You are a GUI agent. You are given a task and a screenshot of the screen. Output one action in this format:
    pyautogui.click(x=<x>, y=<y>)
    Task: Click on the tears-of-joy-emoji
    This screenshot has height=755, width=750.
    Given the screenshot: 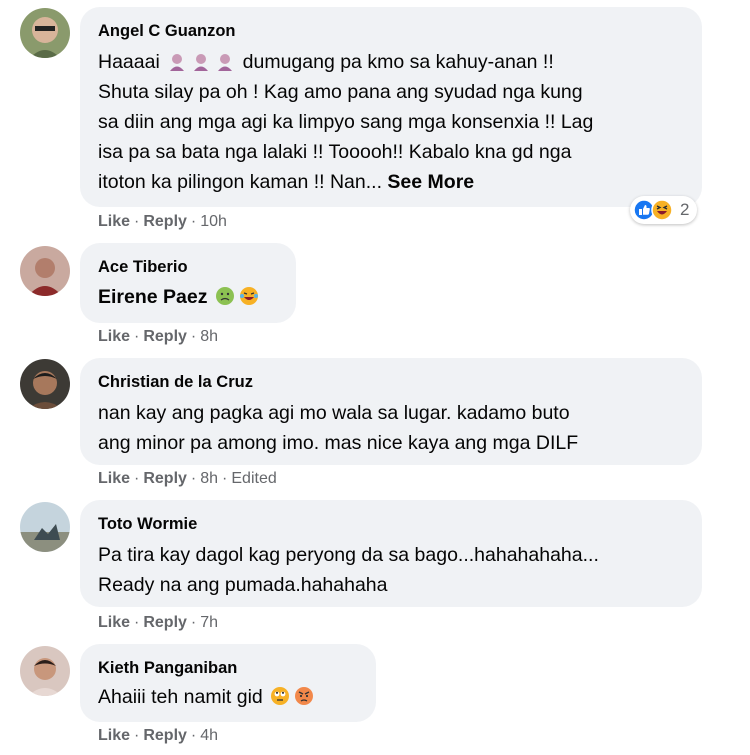 What is the action you would take?
    pyautogui.click(x=249, y=296)
    